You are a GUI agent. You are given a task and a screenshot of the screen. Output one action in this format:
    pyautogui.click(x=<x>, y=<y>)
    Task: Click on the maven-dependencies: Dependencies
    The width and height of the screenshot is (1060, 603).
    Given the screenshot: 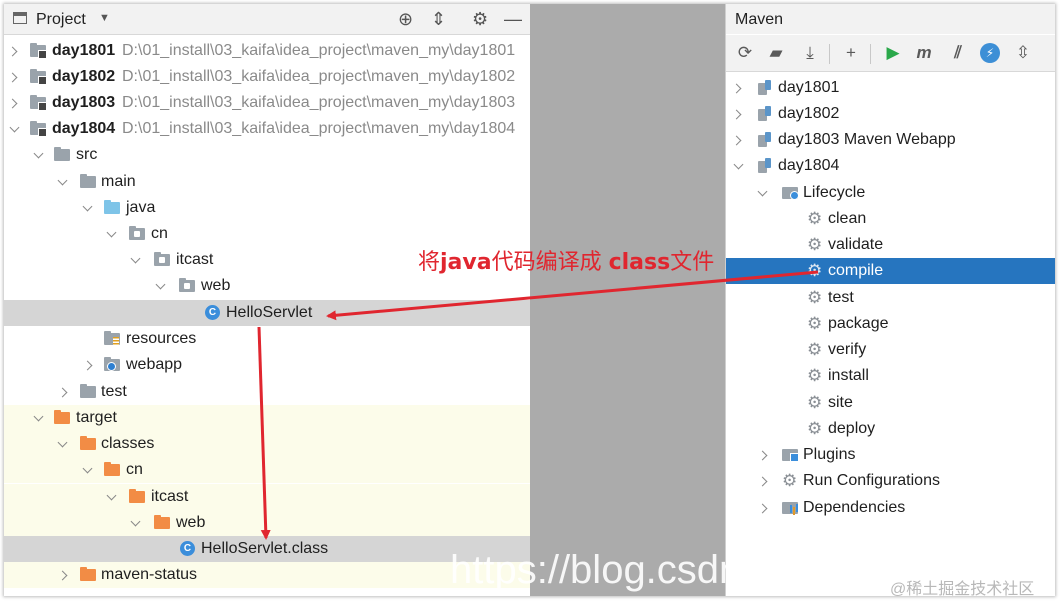 What is the action you would take?
    pyautogui.click(x=890, y=508)
    